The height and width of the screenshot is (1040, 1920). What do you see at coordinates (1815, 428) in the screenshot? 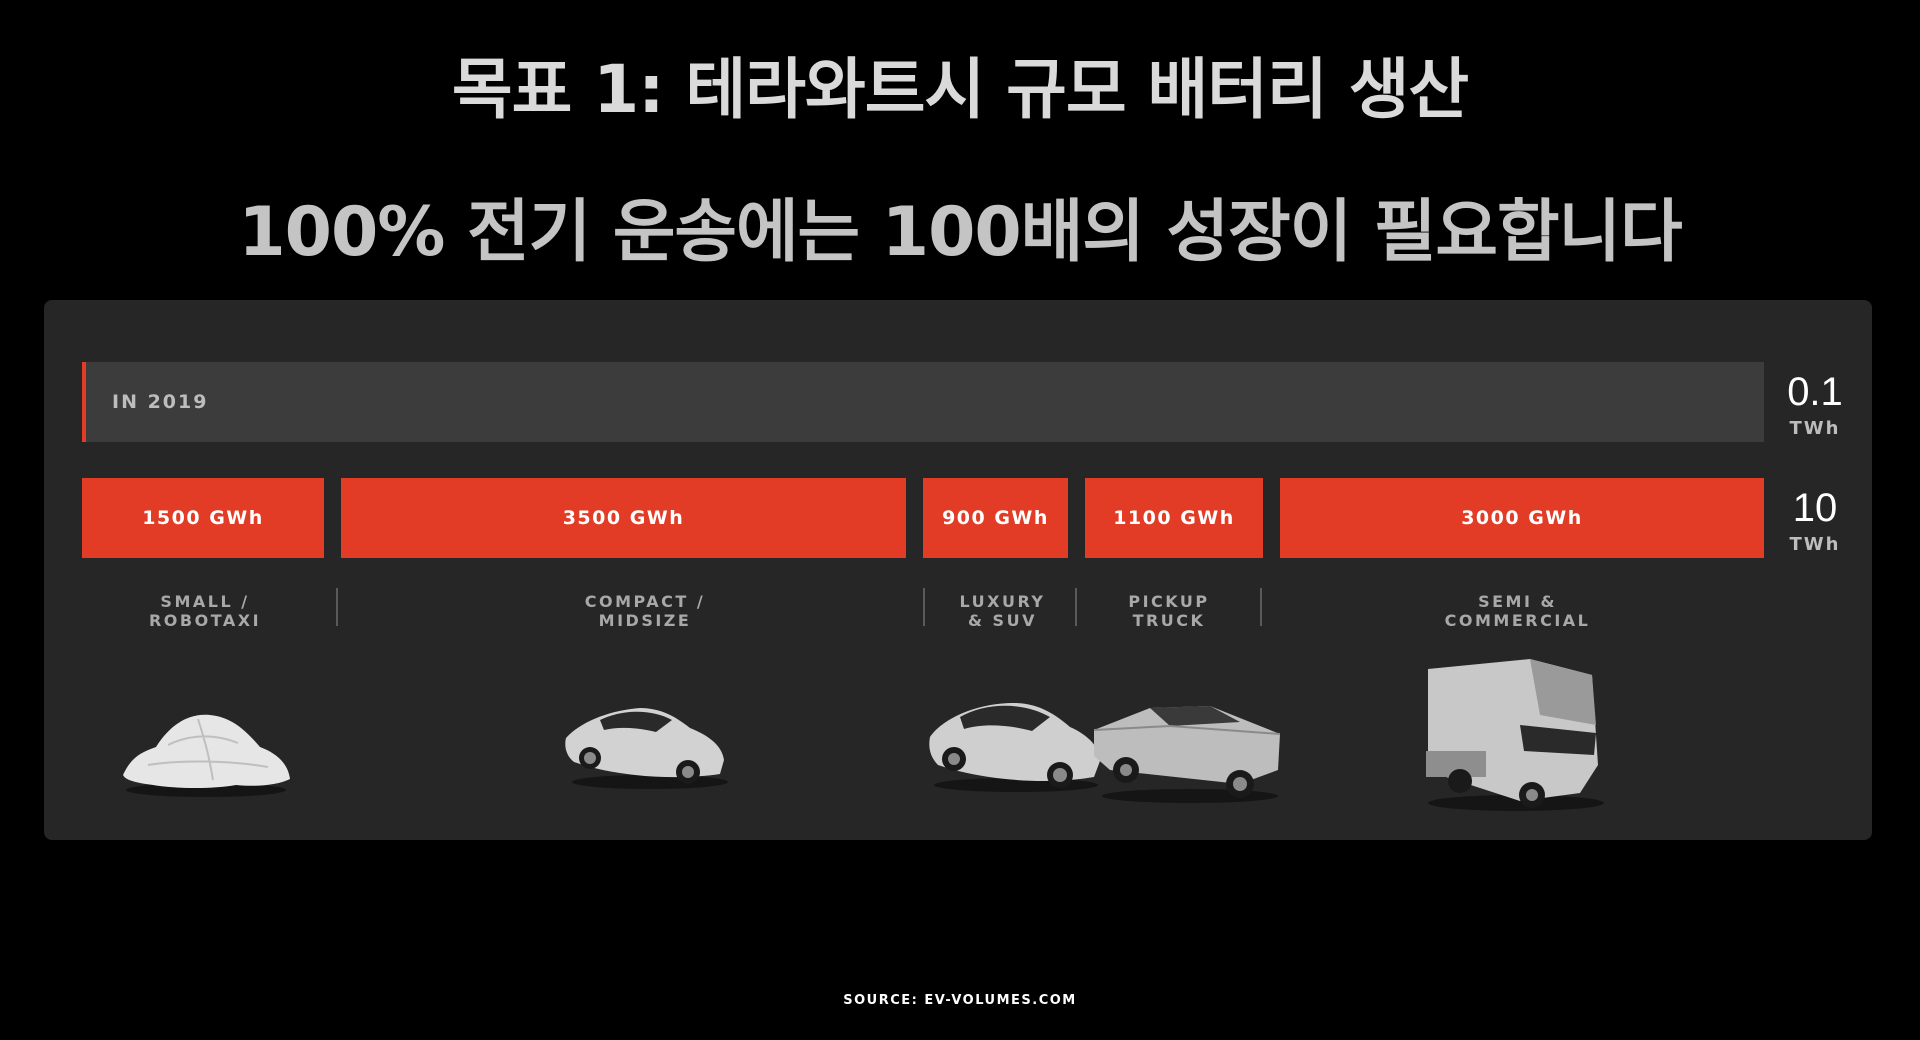
I see `total-2019-unit: TWh` at bounding box center [1815, 428].